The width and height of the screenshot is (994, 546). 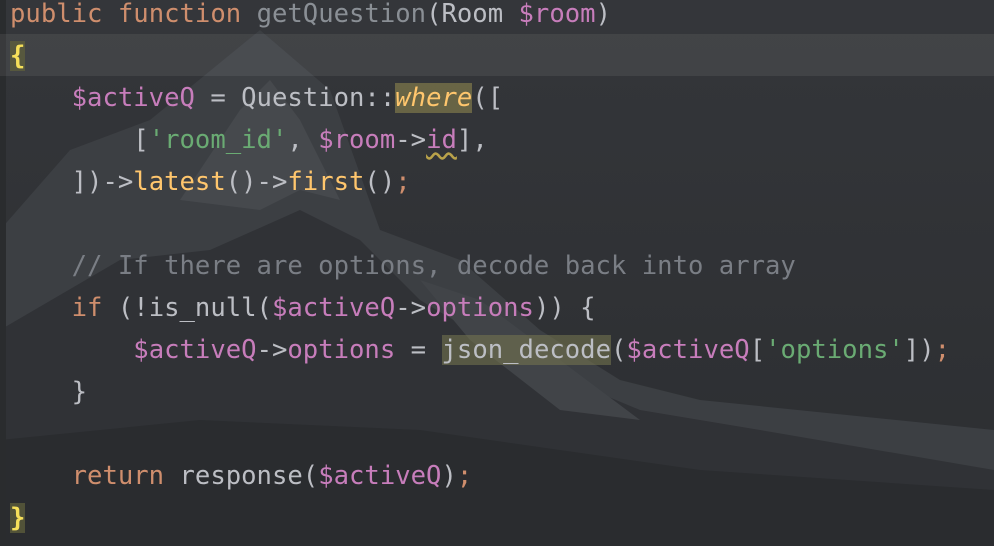 What do you see at coordinates (187, 308) in the screenshot?
I see `code-token: (!is_null(` at bounding box center [187, 308].